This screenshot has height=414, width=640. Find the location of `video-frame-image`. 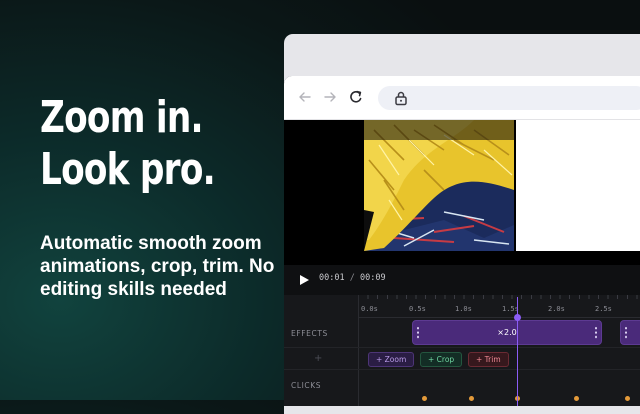

video-frame-image is located at coordinates (439, 185).